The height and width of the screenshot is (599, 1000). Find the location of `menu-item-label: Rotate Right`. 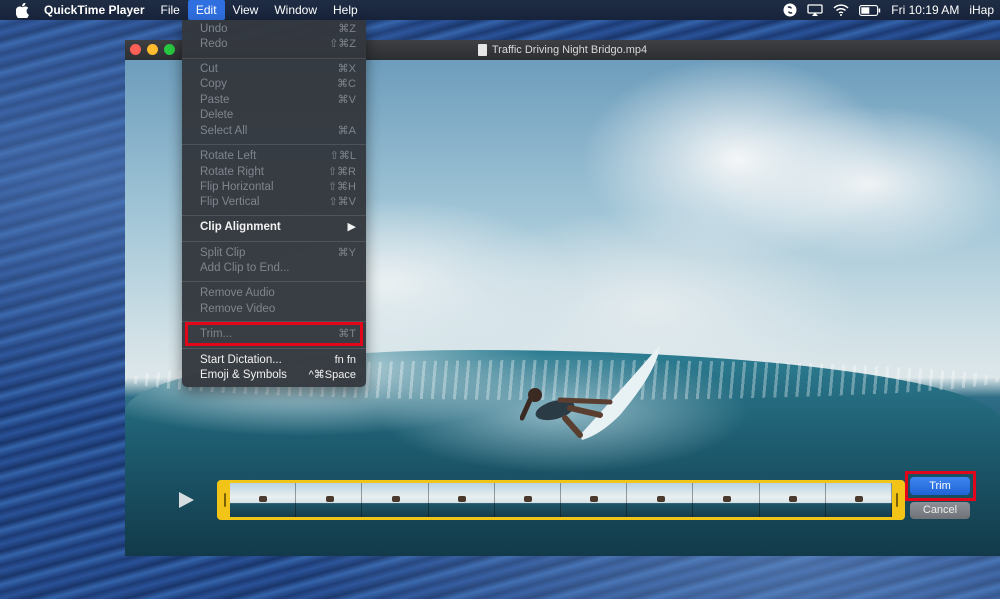

menu-item-label: Rotate Right is located at coordinates (232, 172).